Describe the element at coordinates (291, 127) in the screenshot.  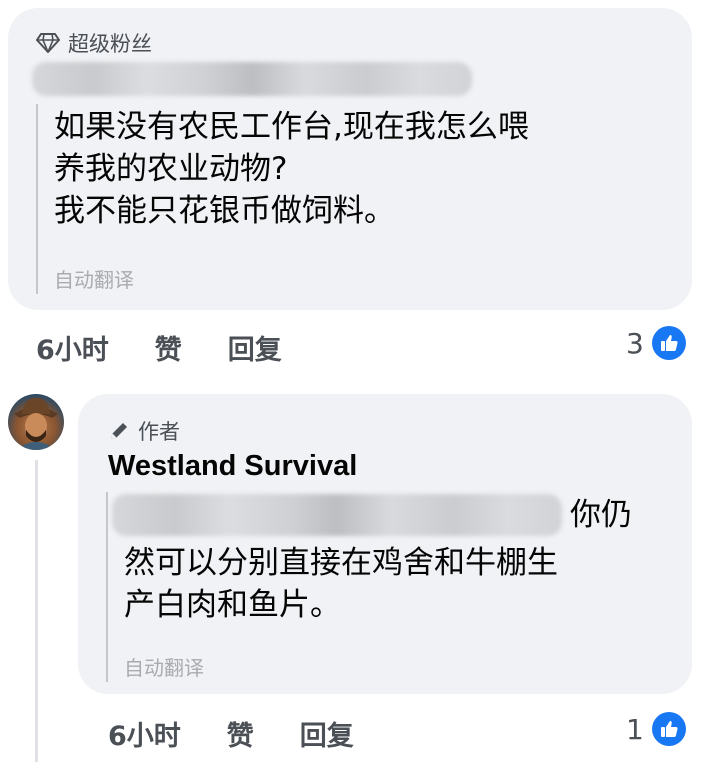
I see `comment-line: 如果没有农民工作台,现在我怎么喂` at that location.